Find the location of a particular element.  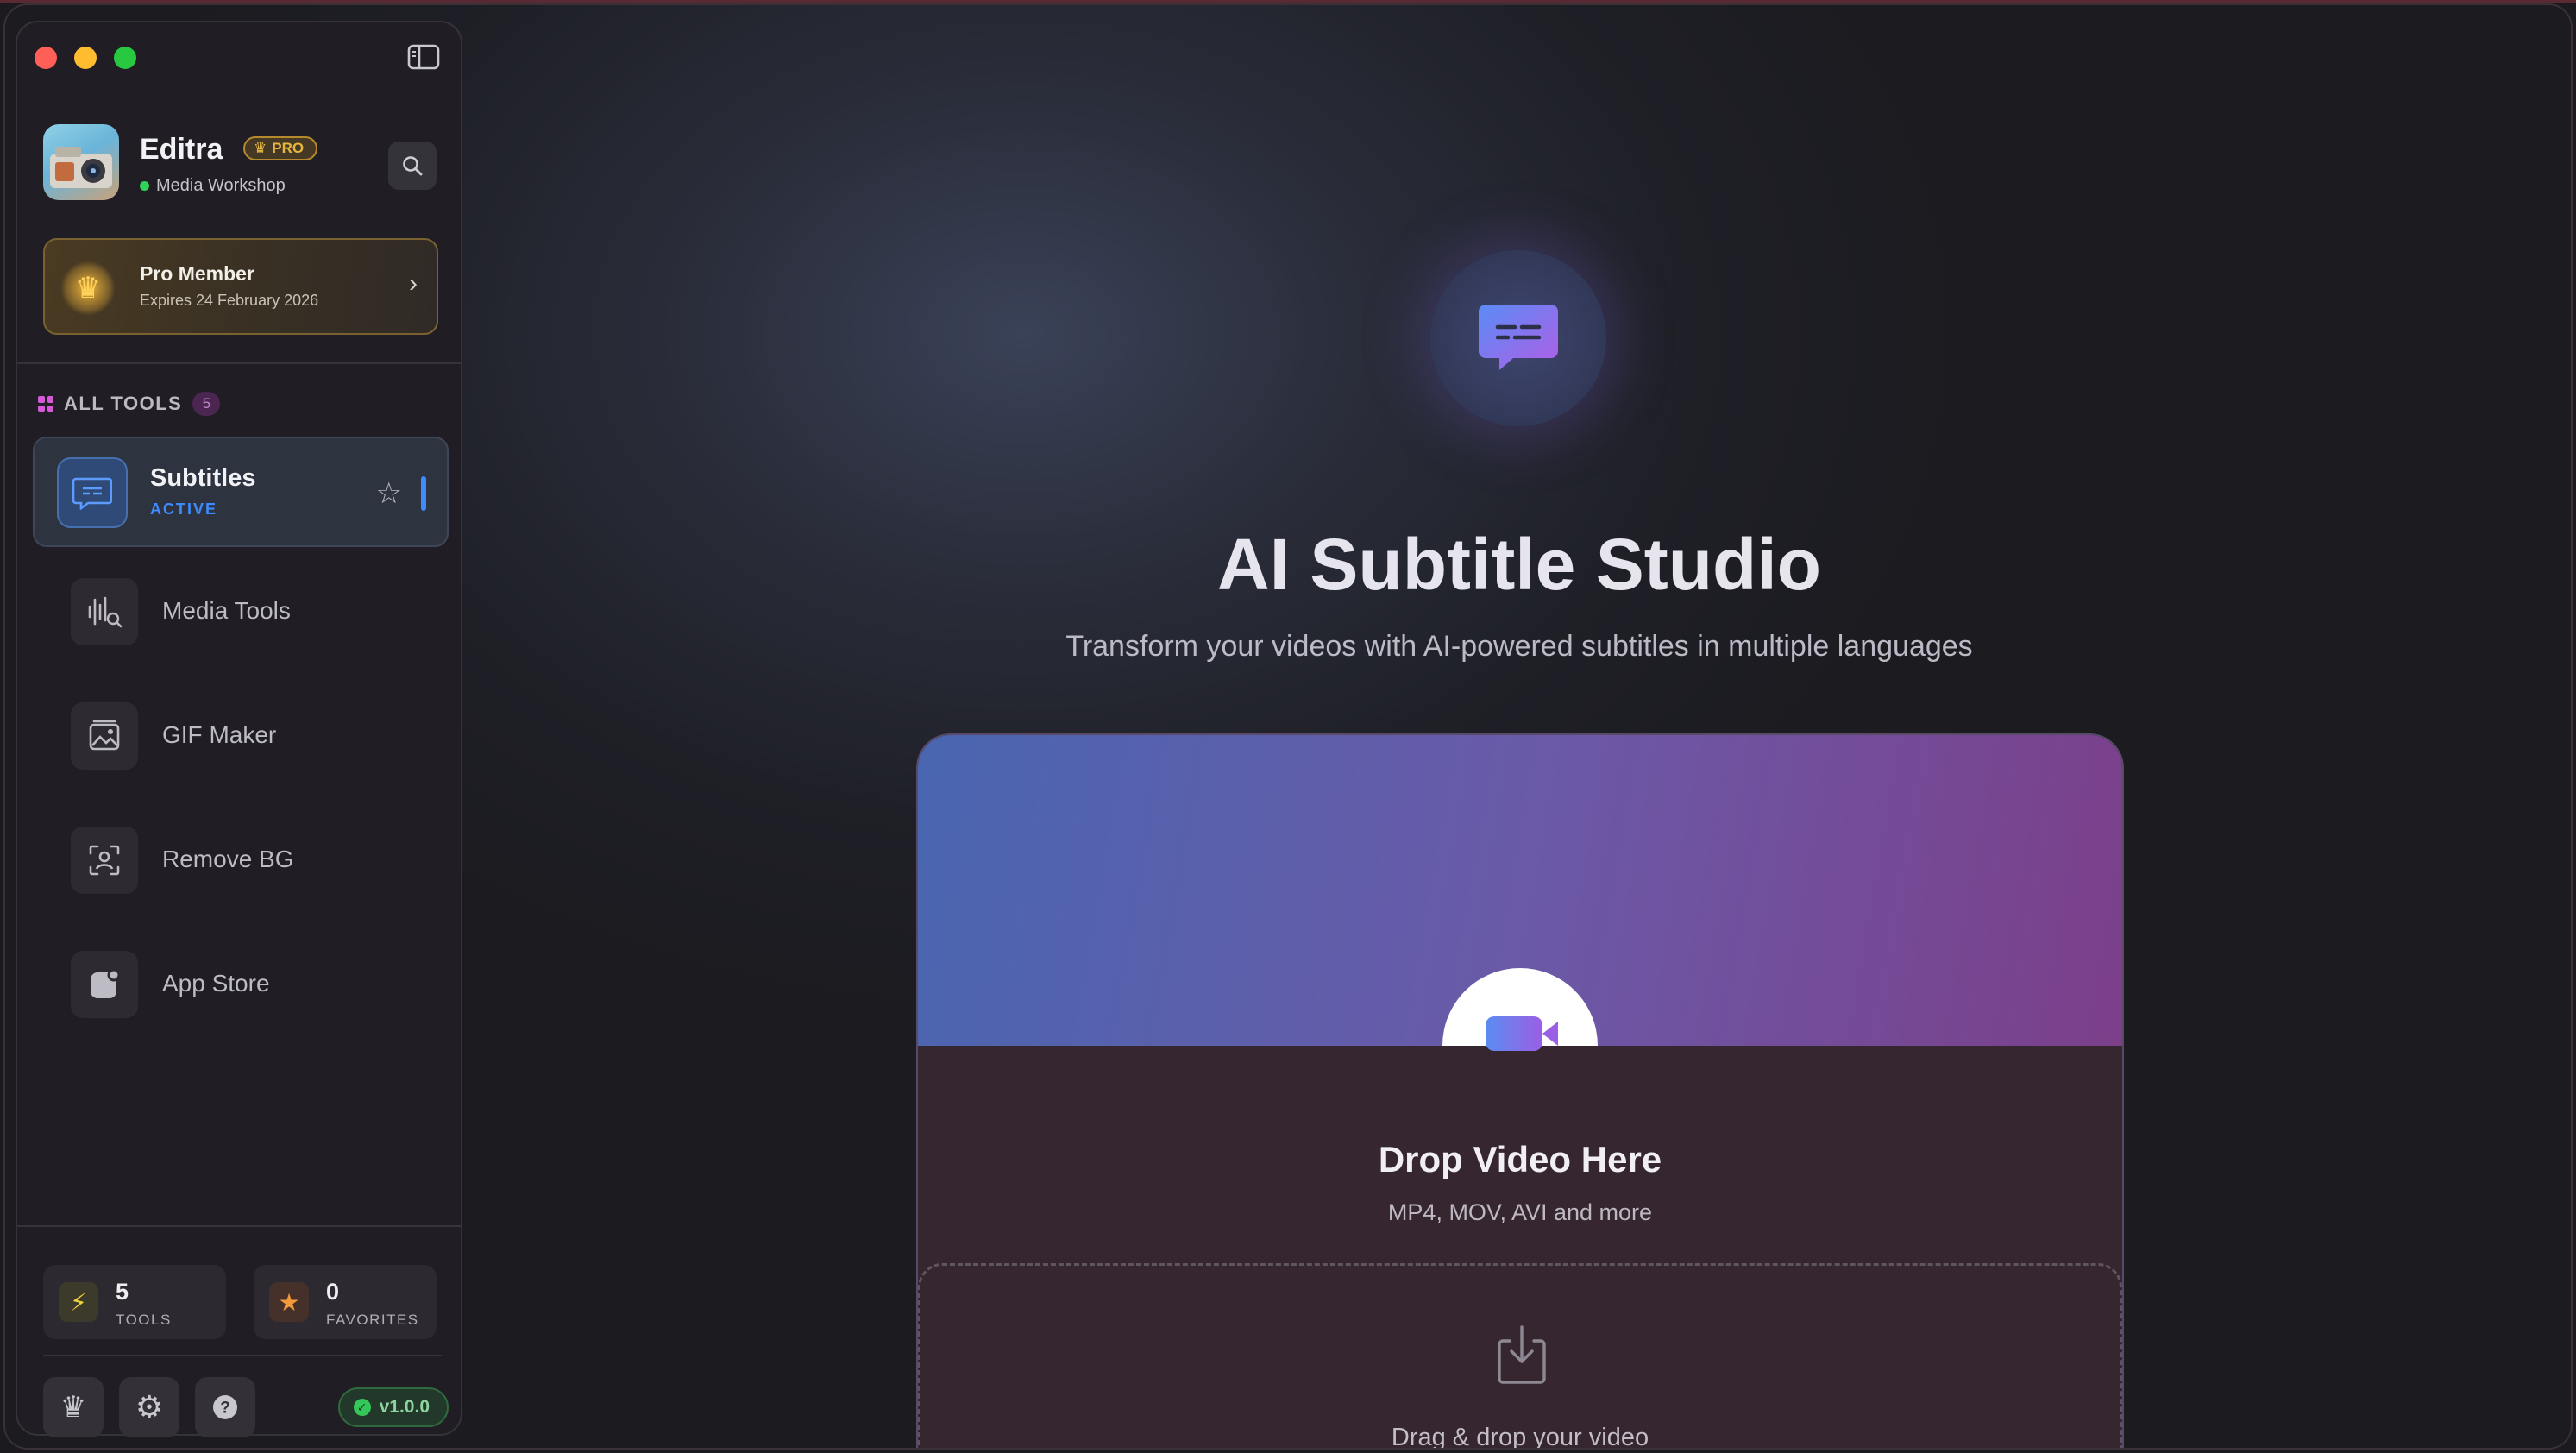

stats-row: ⚡ 5 TOOLS ★ 0 FAVORITES is located at coordinates (243, 1302).